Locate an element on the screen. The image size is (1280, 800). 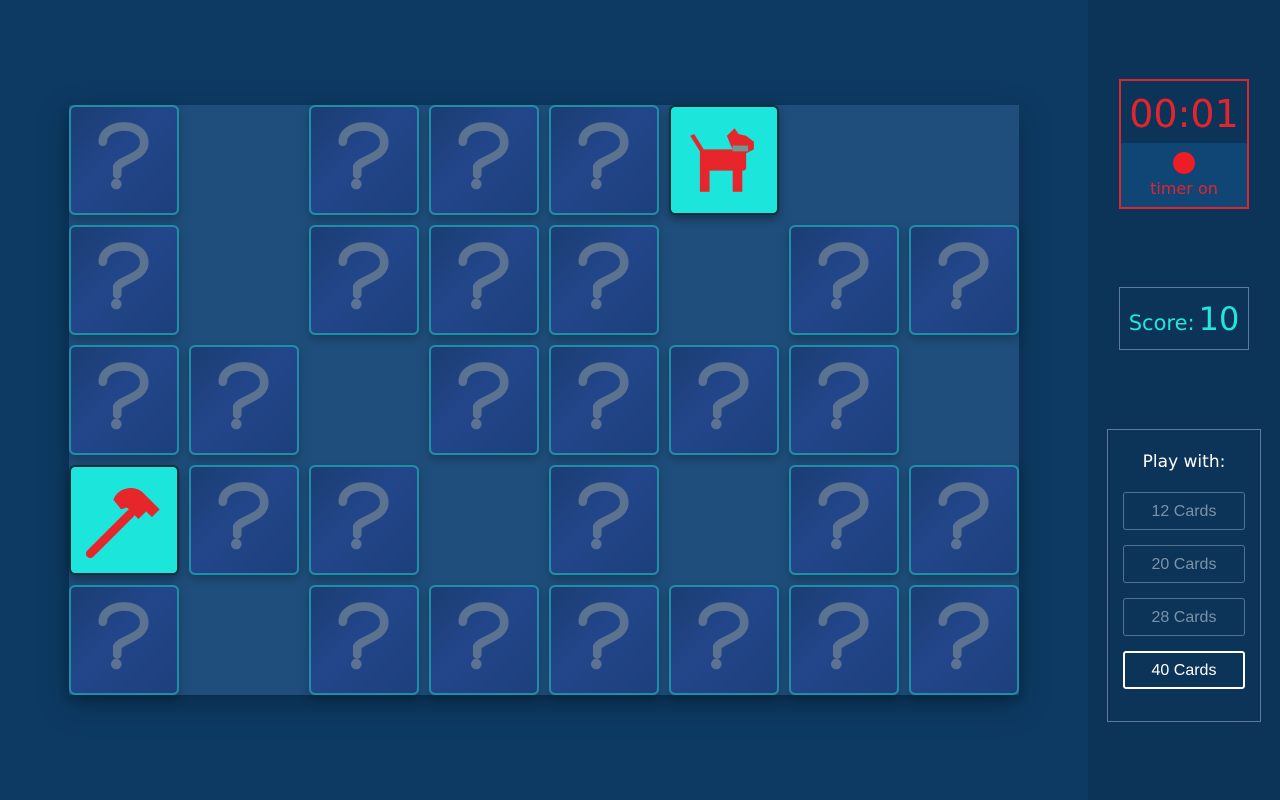
card-r4-c8 is located at coordinates (964, 520).